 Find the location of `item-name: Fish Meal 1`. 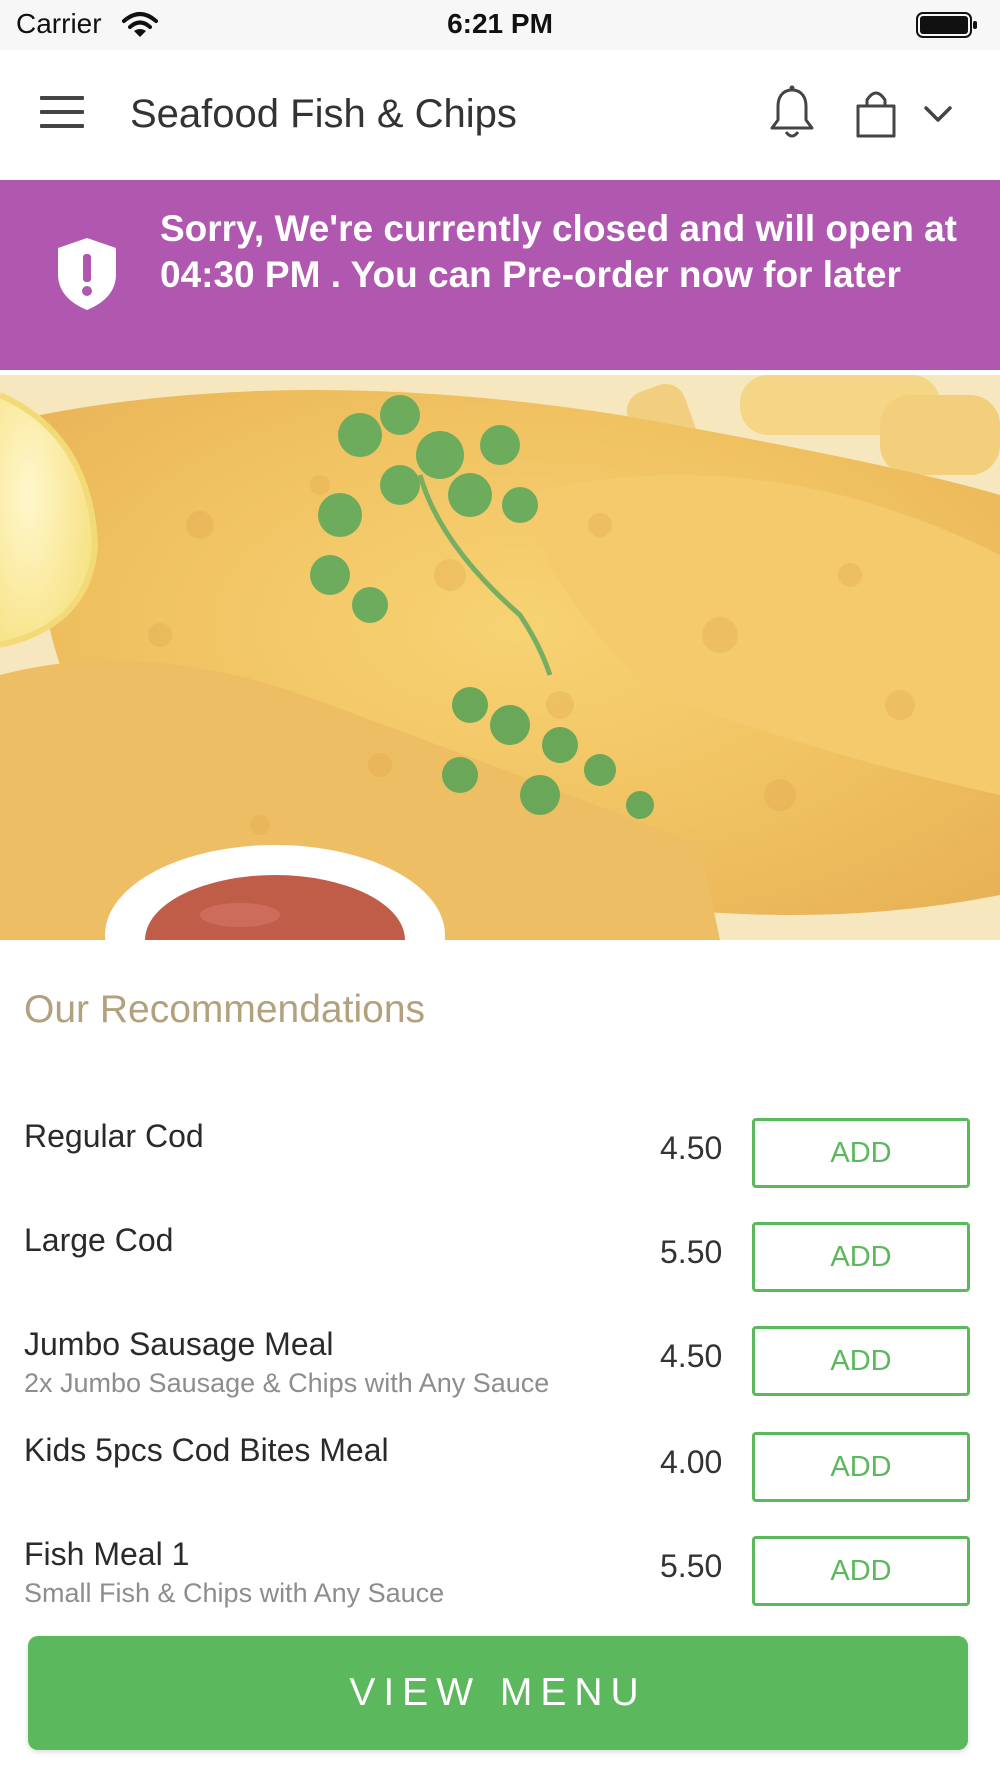

item-name: Fish Meal 1 is located at coordinates (107, 1554).